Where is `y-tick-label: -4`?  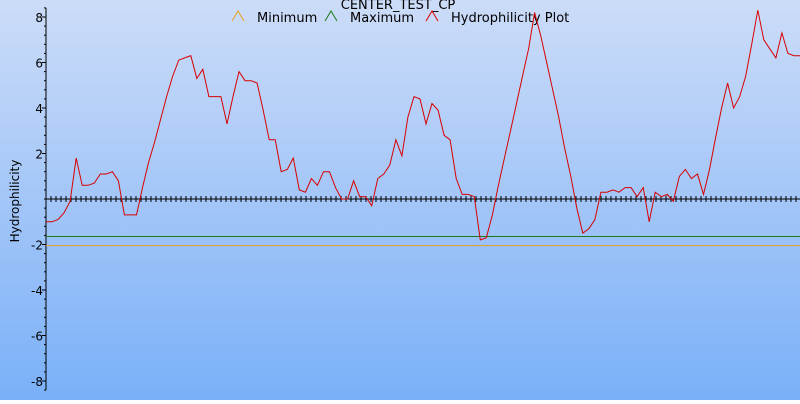
y-tick-label: -4 is located at coordinates (37, 291).